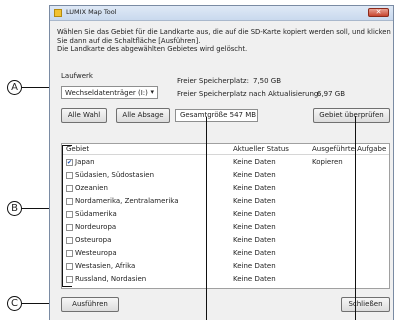 The height and width of the screenshot is (320, 396). I want to click on area-name: Osteuropa, so click(93, 240).